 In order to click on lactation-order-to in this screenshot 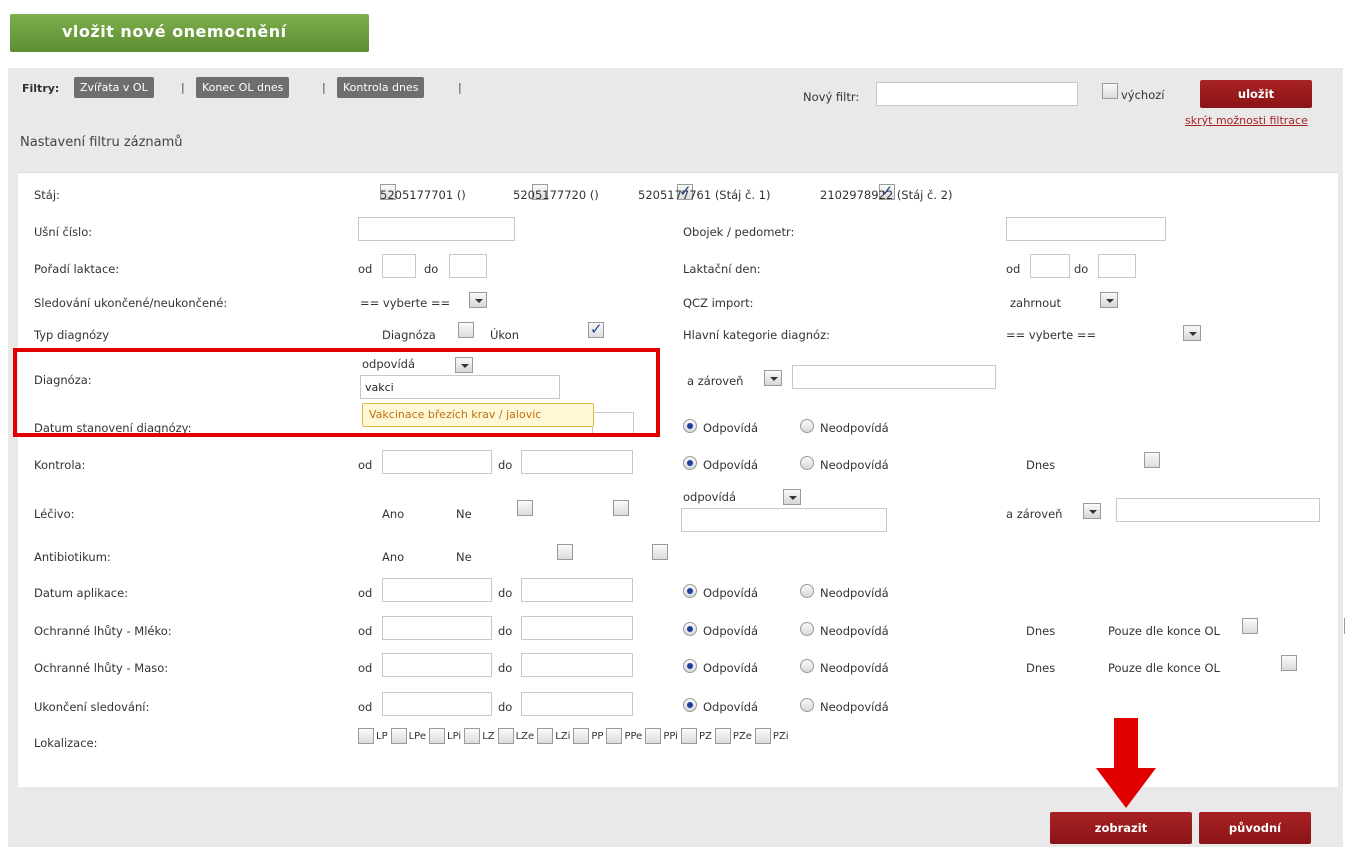, I will do `click(468, 266)`.